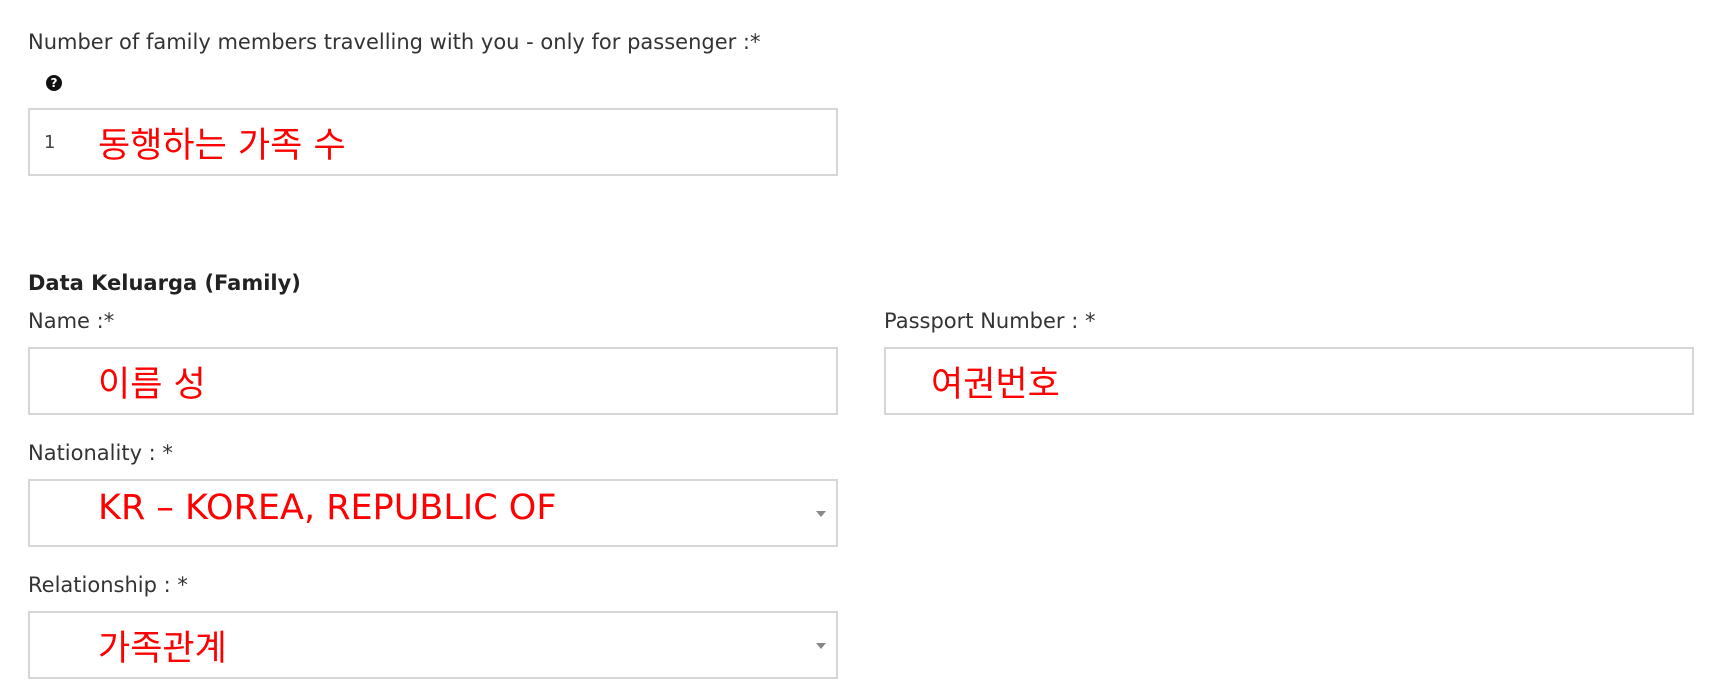  What do you see at coordinates (54, 83) in the screenshot?
I see `question-circle-icon: ?` at bounding box center [54, 83].